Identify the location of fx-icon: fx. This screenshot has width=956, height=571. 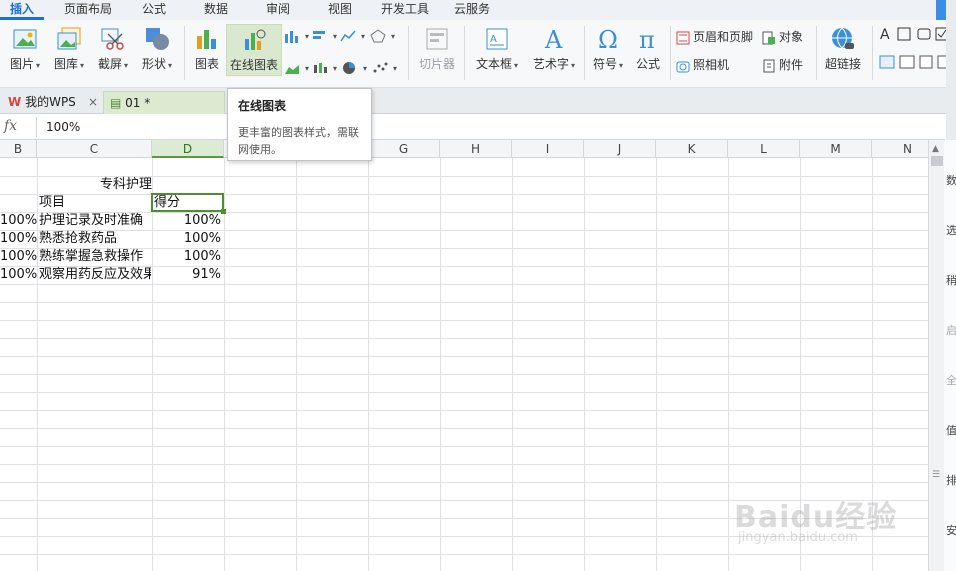
(10, 126).